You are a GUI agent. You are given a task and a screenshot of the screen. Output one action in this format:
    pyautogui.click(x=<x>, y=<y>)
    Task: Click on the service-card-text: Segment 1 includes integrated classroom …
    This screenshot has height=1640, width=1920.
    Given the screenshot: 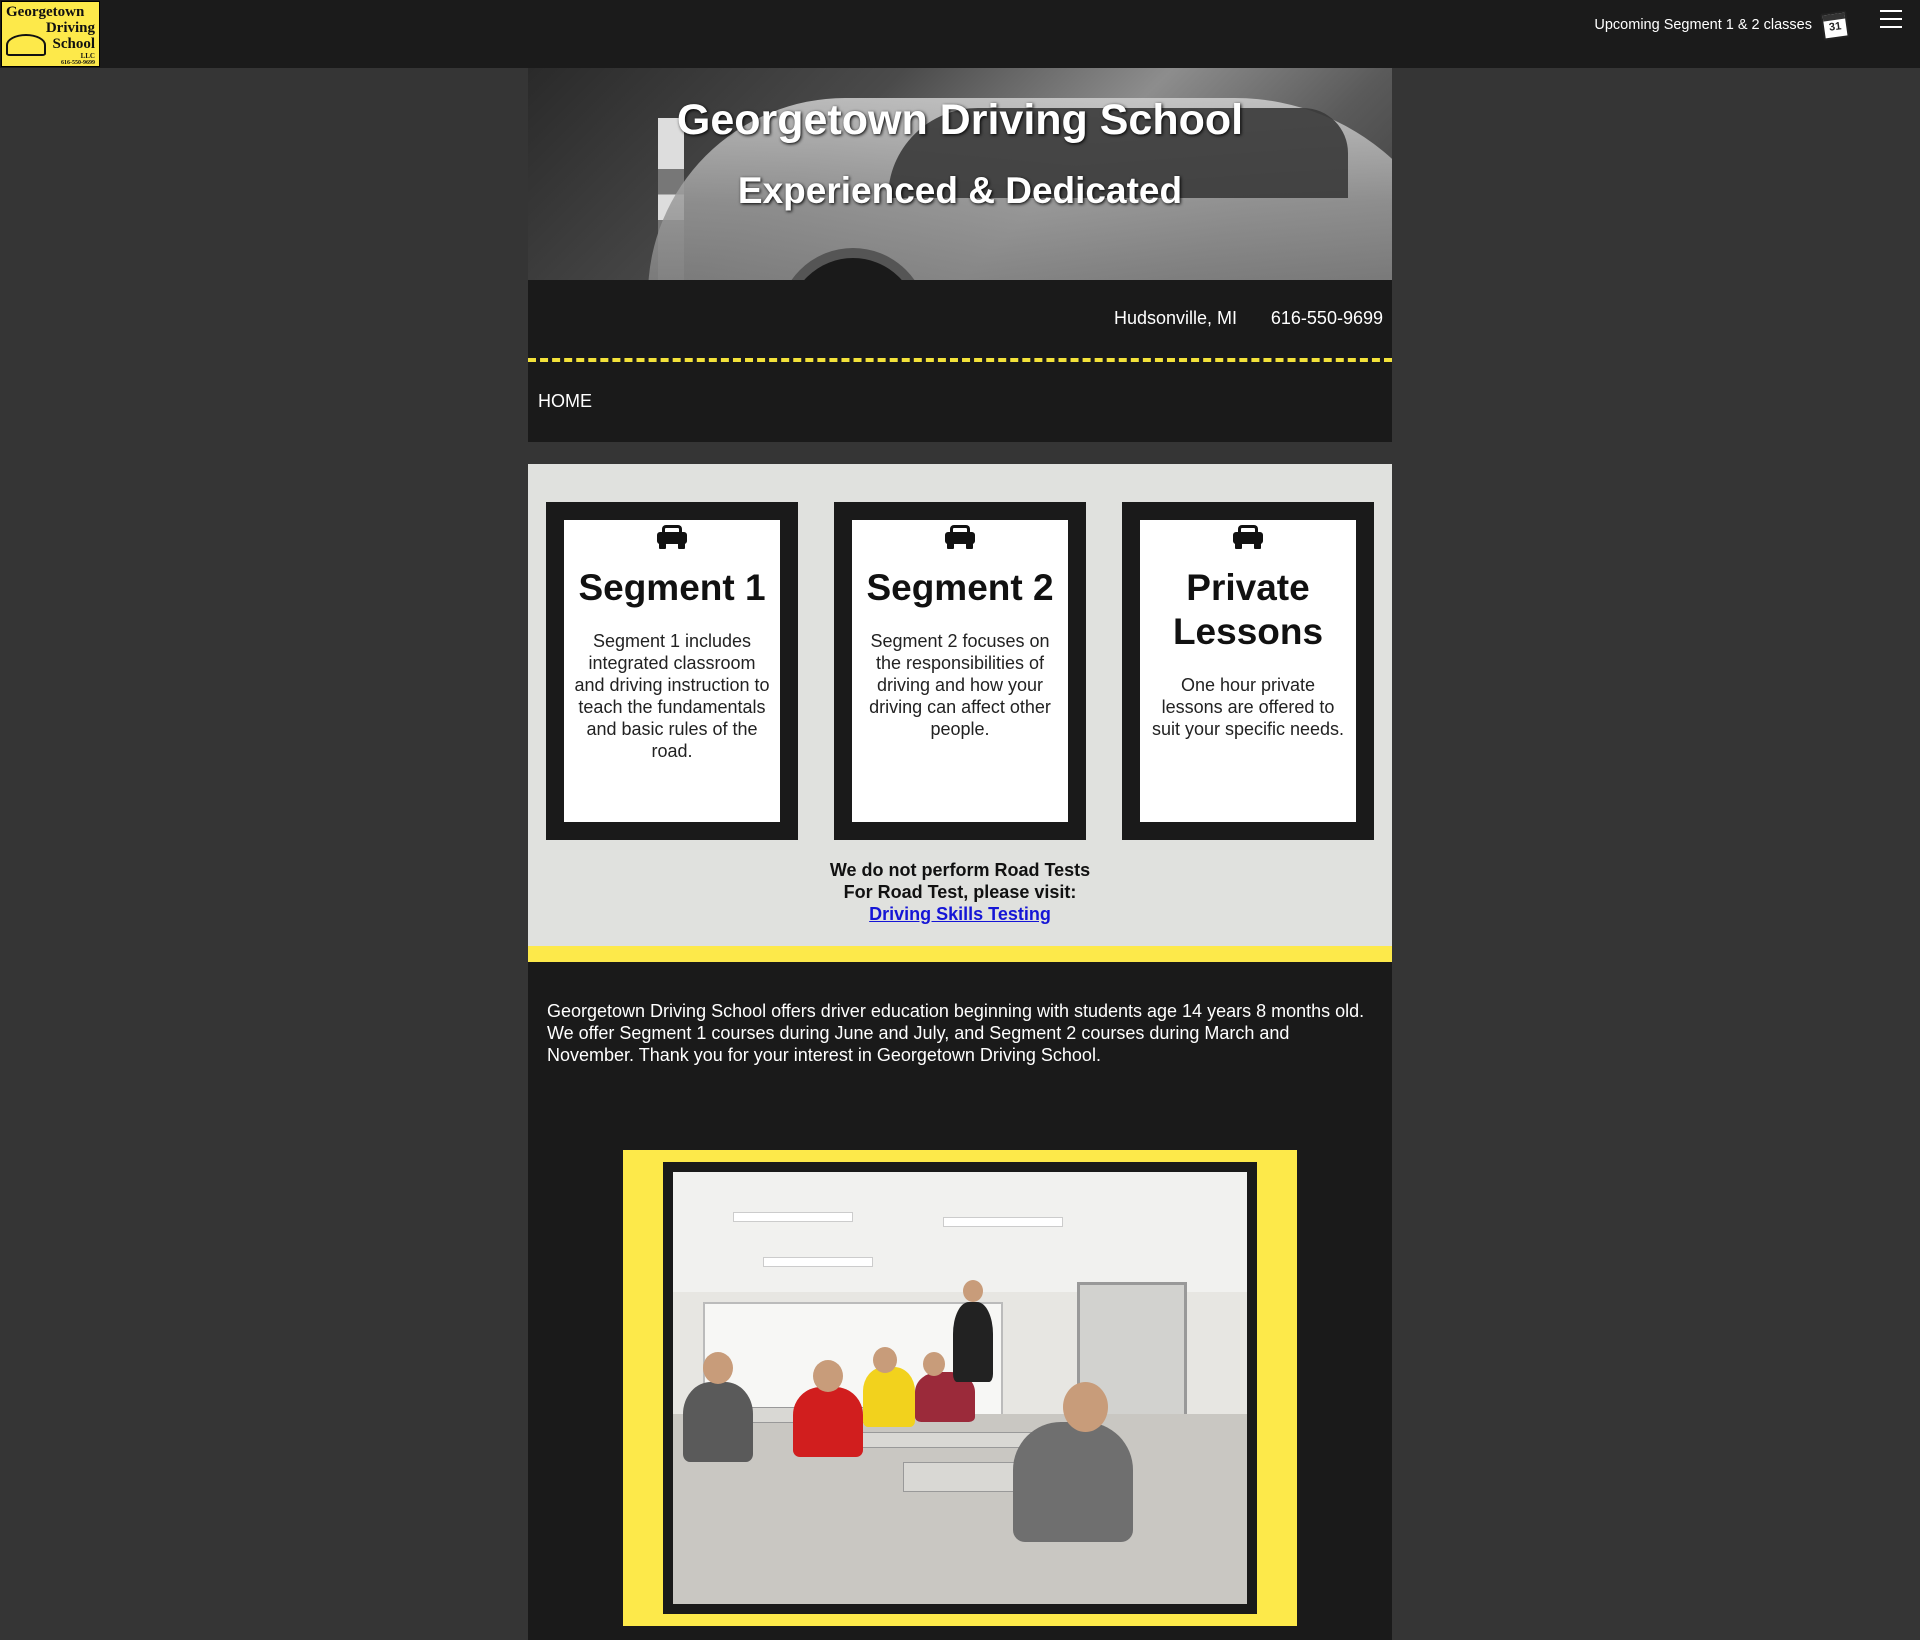 What is the action you would take?
    pyautogui.click(x=672, y=696)
    